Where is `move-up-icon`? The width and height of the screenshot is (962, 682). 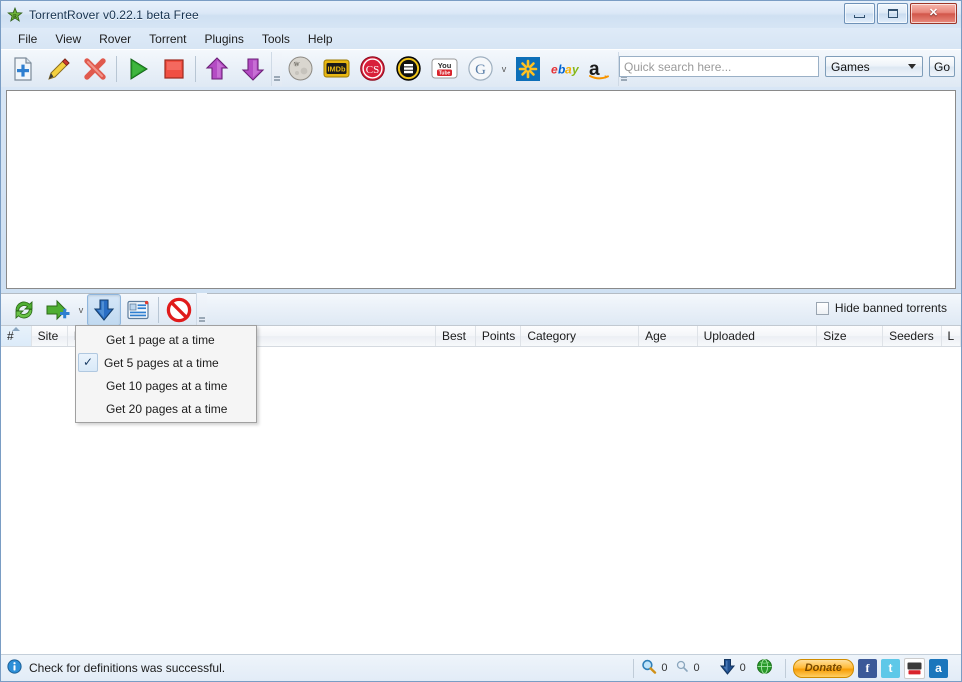
move-up-icon is located at coordinates (217, 69).